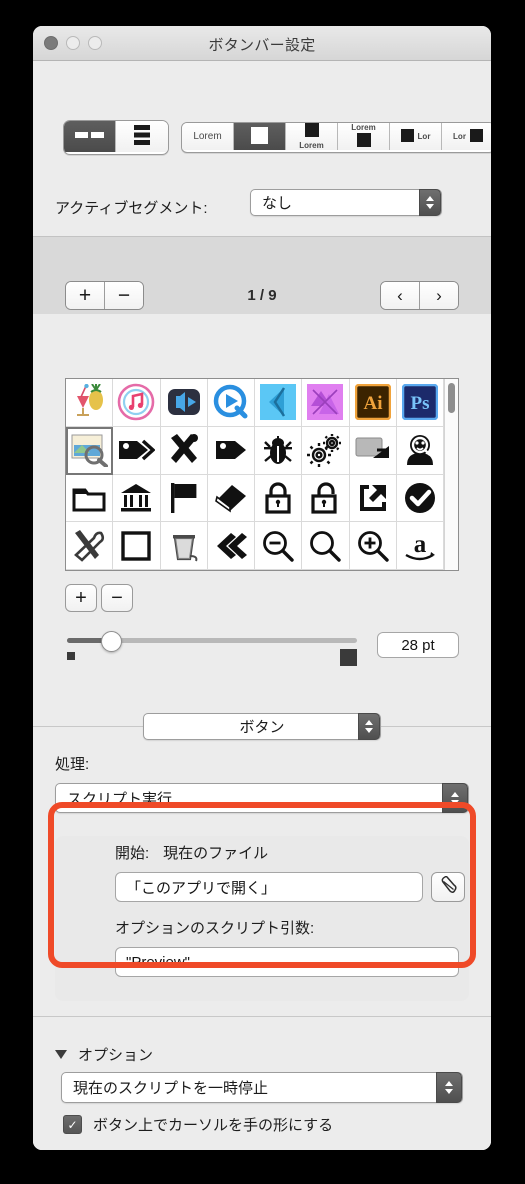  Describe the element at coordinates (420, 498) in the screenshot. I see `checkmark-circle-icon` at that location.